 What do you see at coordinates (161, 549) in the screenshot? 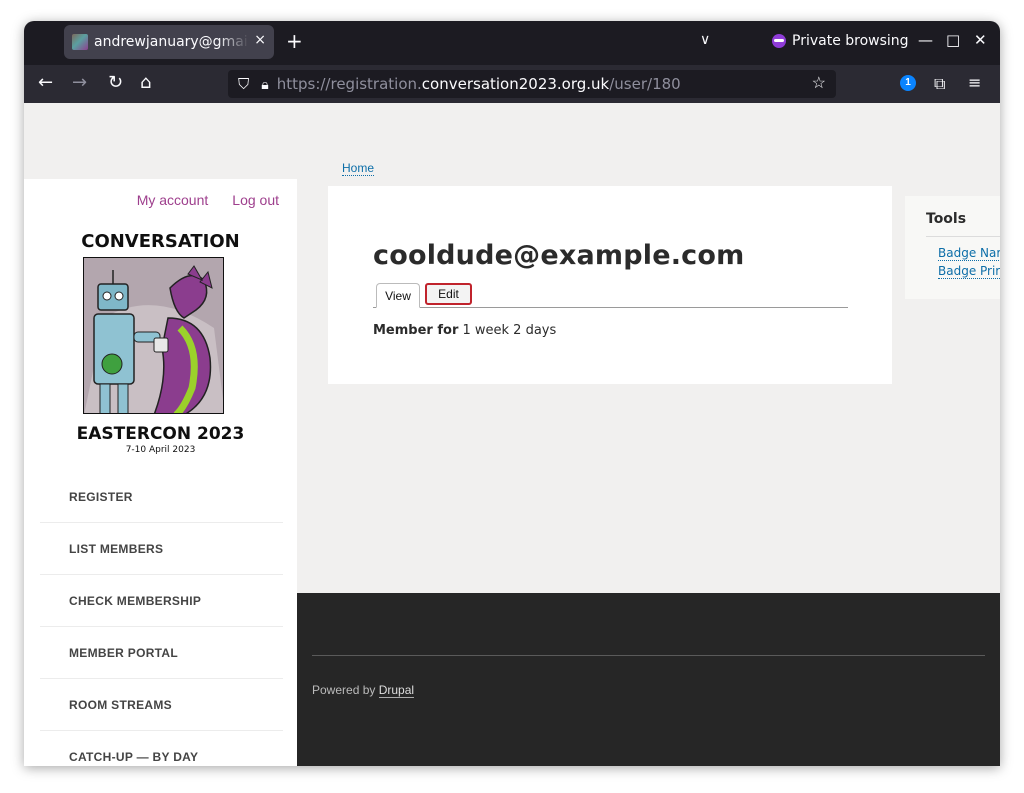
I see `menu-item-list-members: LIST MEMBERS` at bounding box center [161, 549].